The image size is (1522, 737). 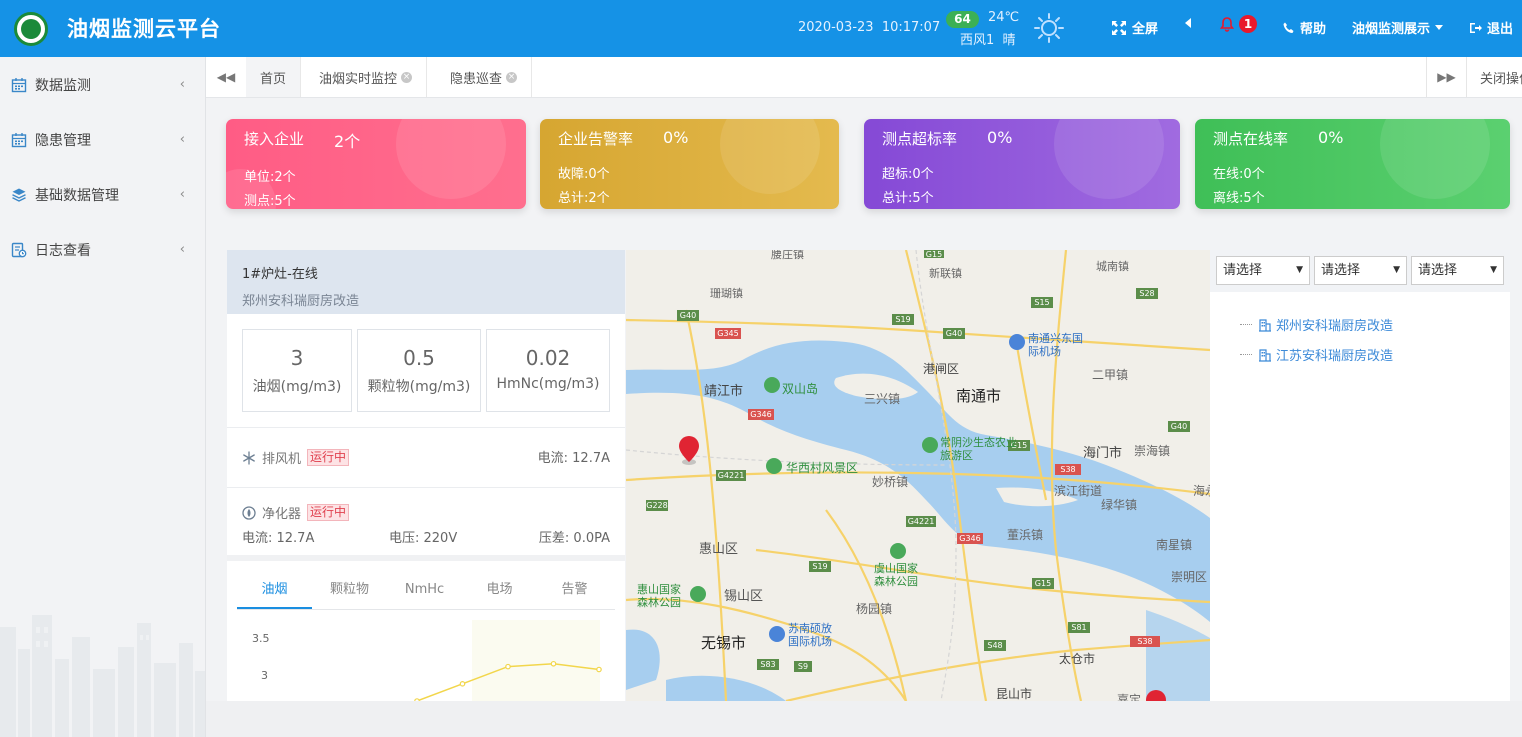 What do you see at coordinates (1457, 270) in the screenshot?
I see `district-select: 请选择 ▼` at bounding box center [1457, 270].